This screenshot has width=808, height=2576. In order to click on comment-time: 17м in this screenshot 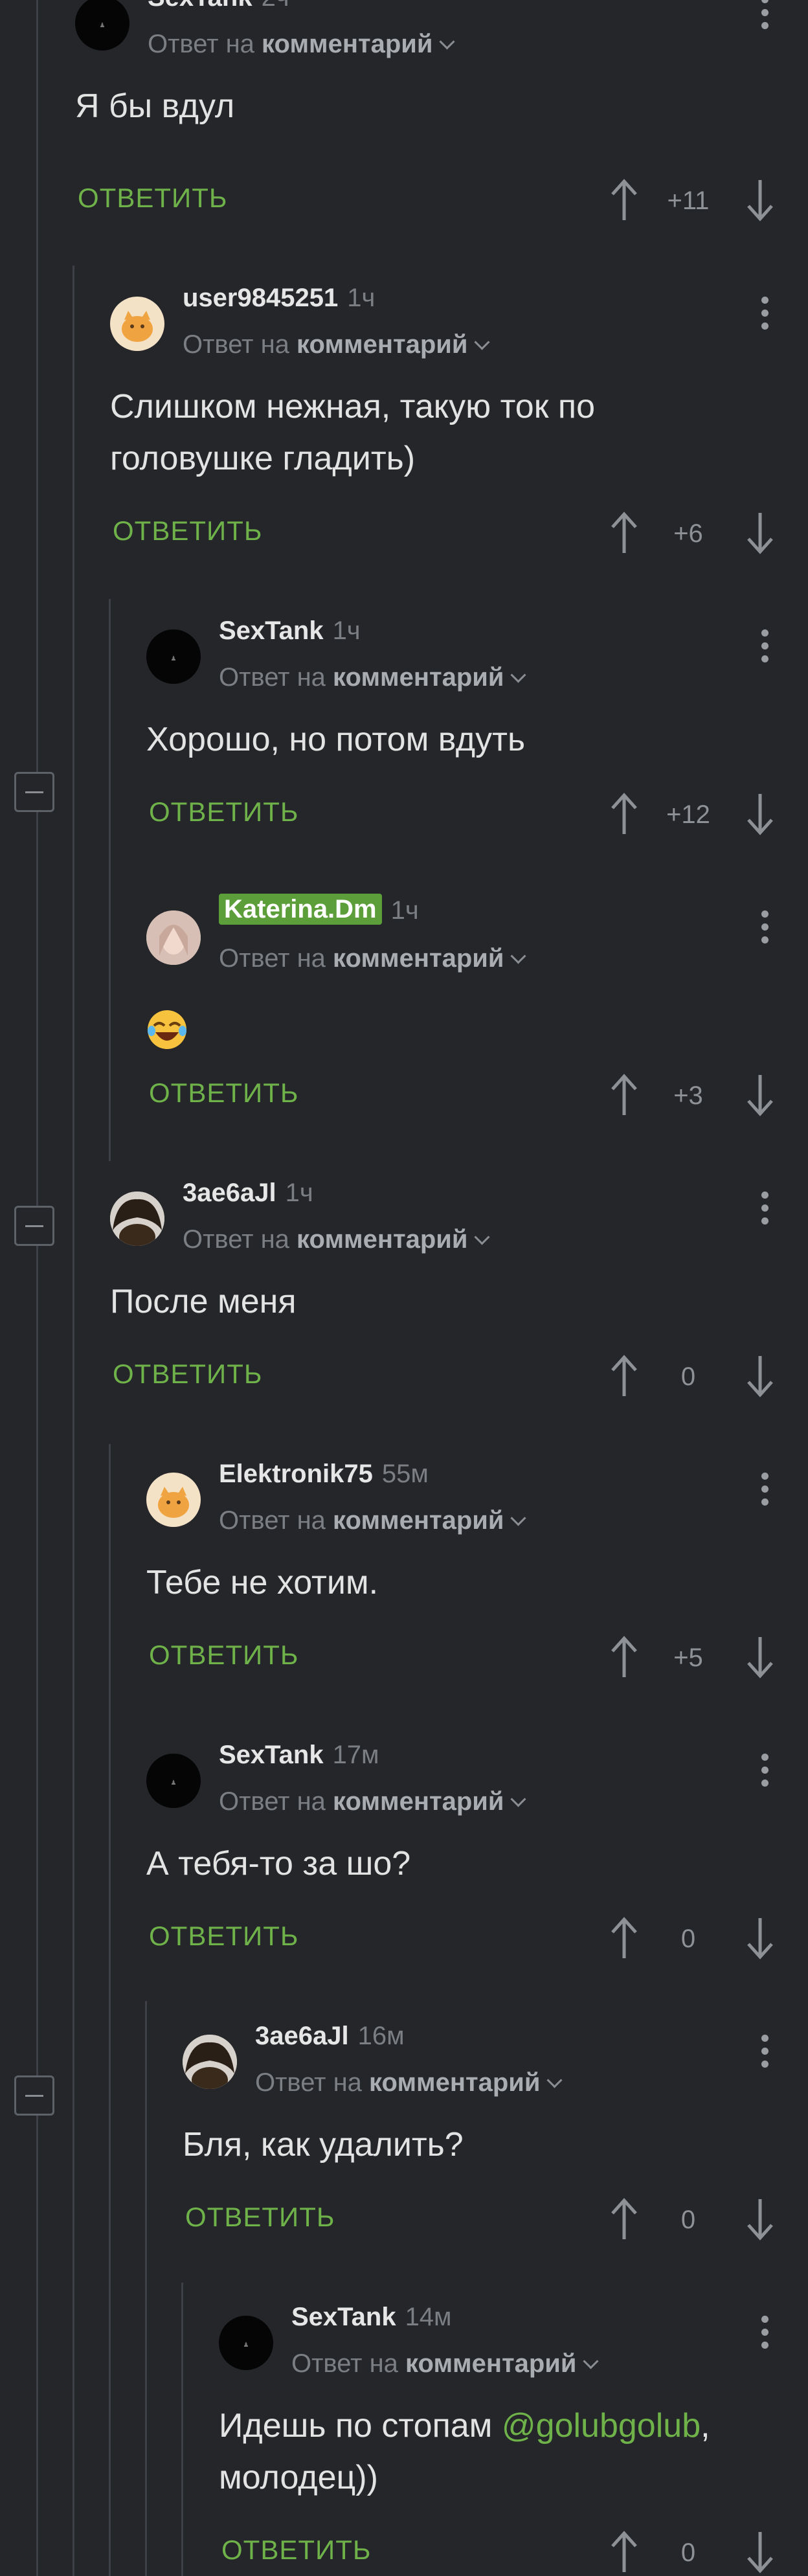, I will do `click(356, 1755)`.